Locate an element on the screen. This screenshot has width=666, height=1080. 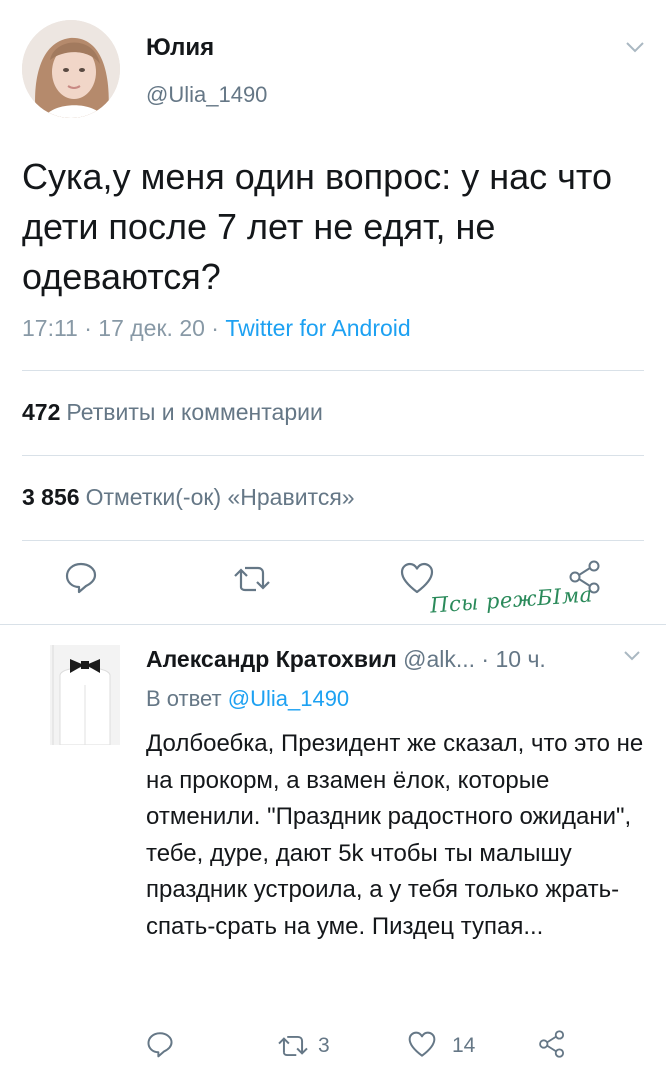
reply-author: Александр Кратохвил @alk... · 10 ч. is located at coordinates (346, 659).